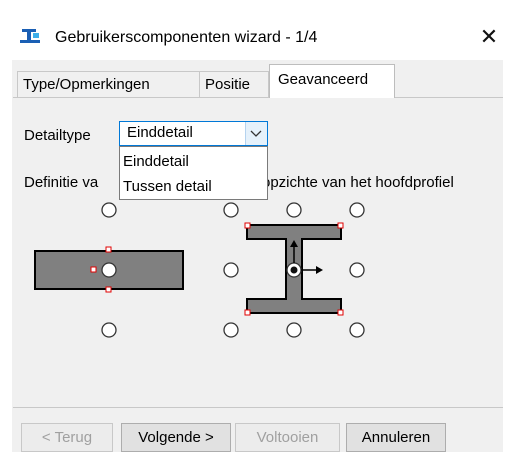 The height and width of the screenshot is (452, 507). Describe the element at coordinates (156, 161) in the screenshot. I see `dropdown-option-einddetail: Einddetail` at that location.